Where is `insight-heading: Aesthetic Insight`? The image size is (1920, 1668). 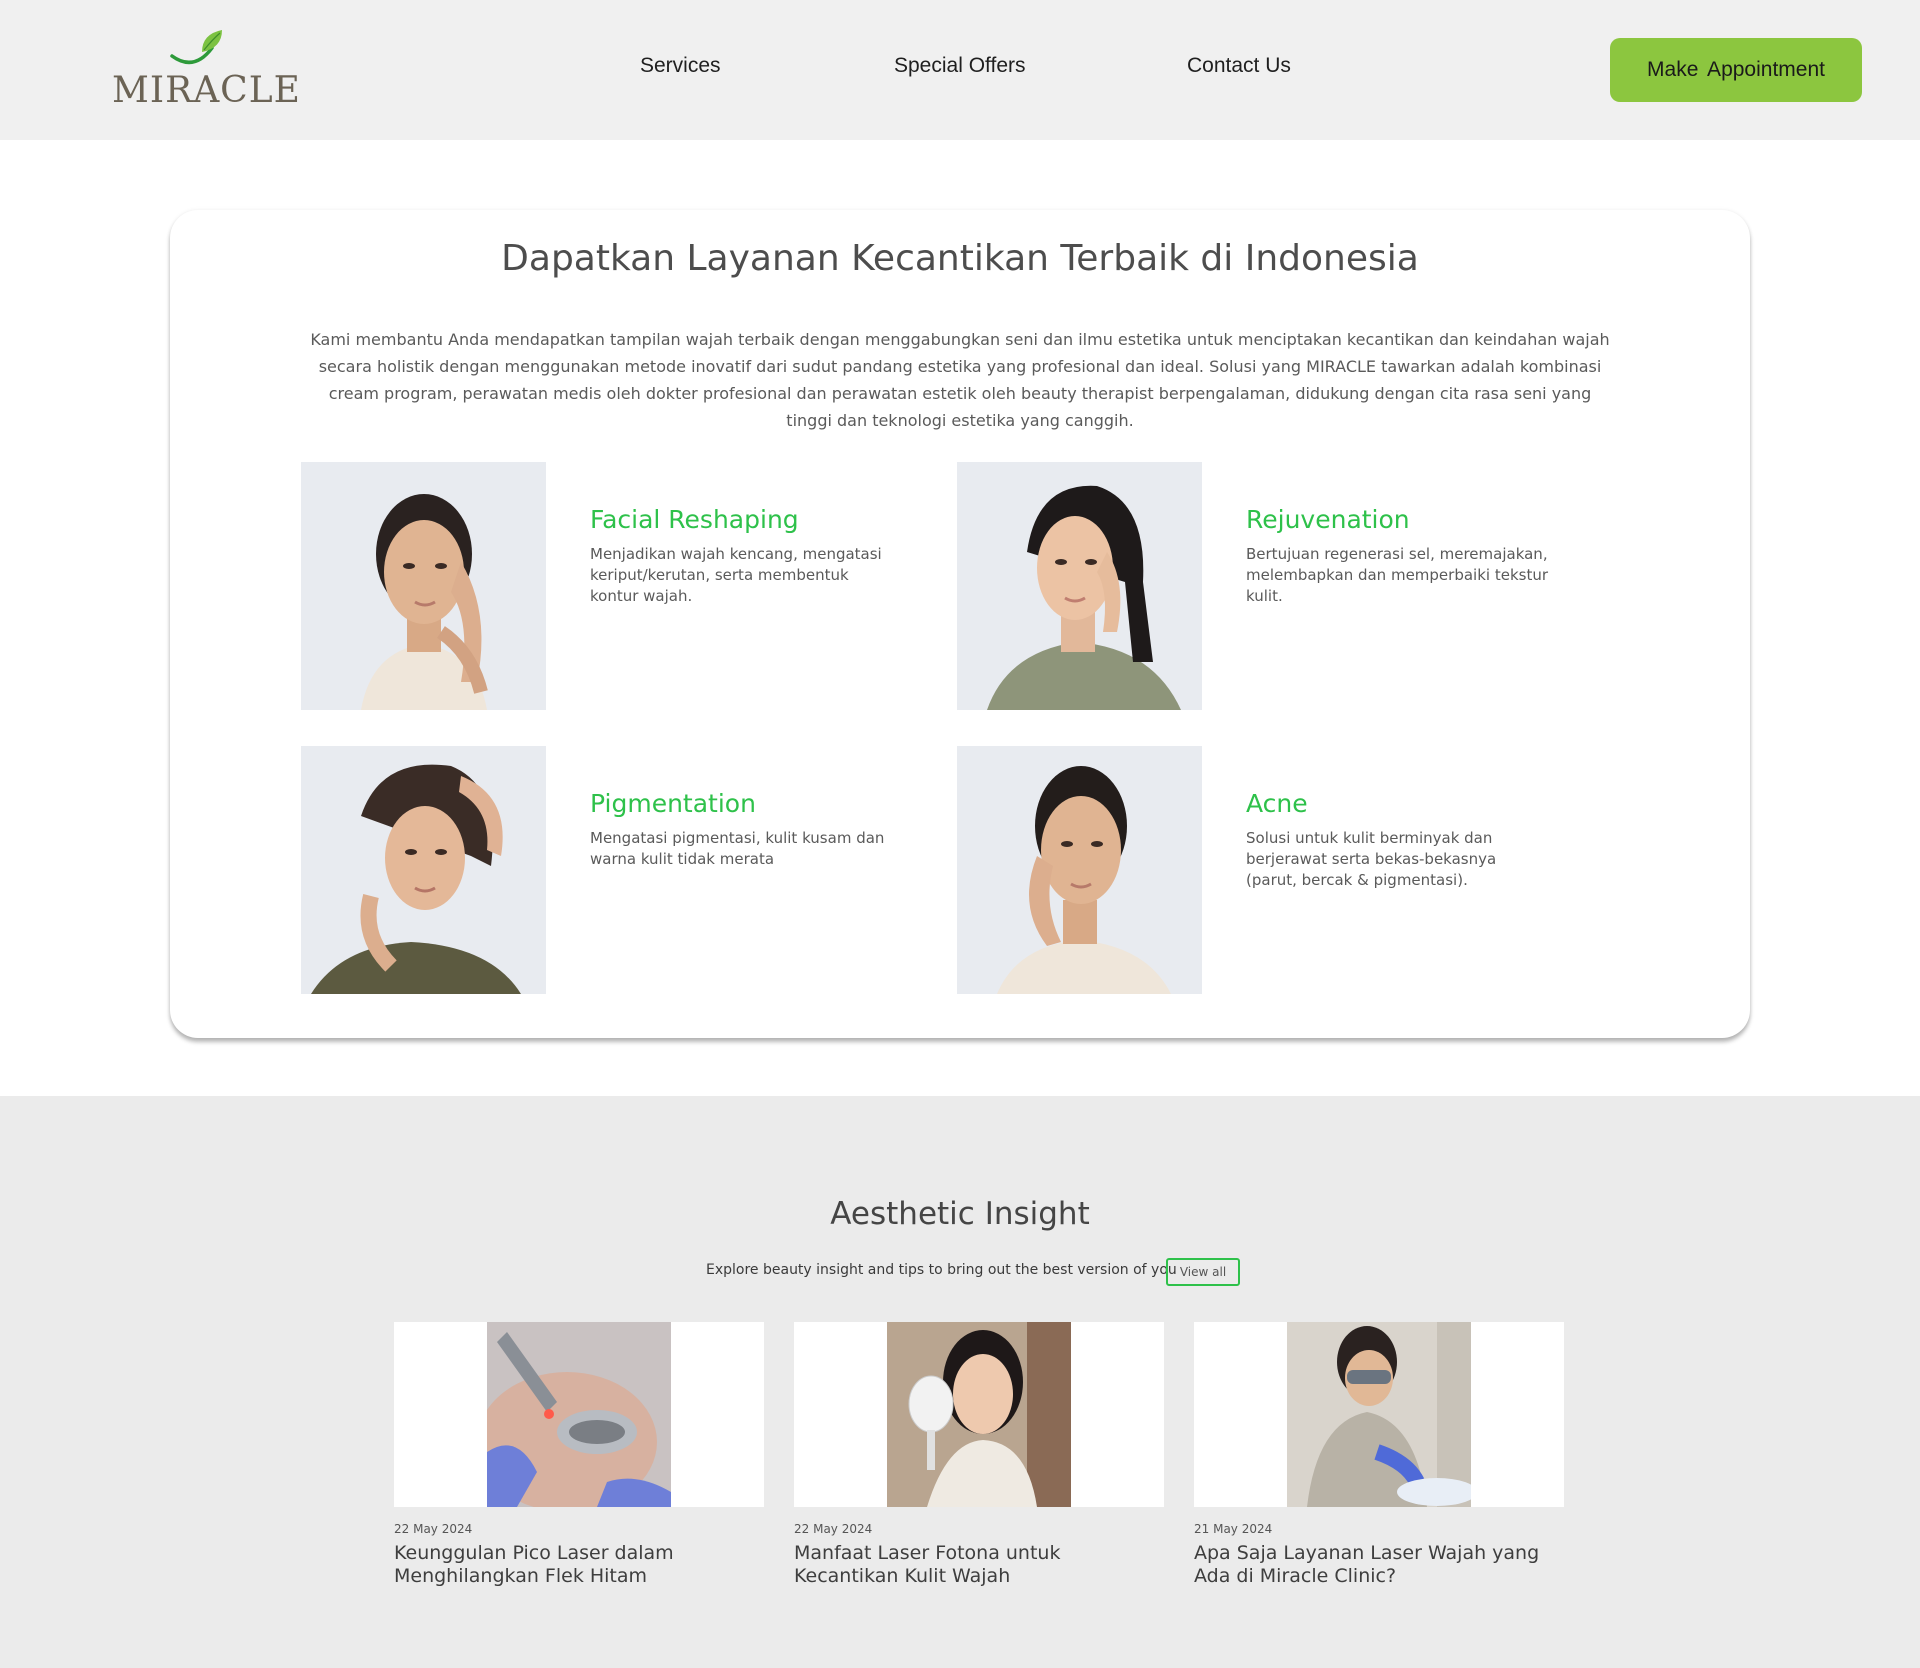 insight-heading: Aesthetic Insight is located at coordinates (960, 1214).